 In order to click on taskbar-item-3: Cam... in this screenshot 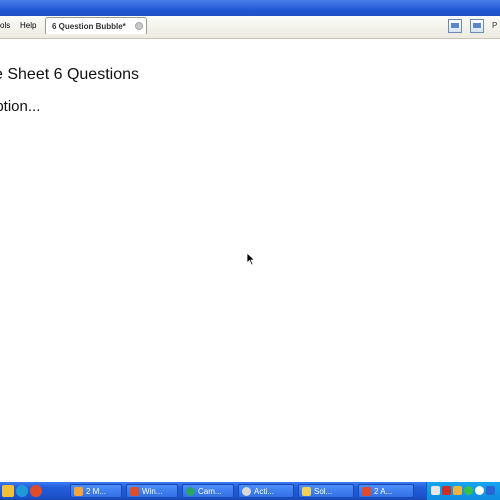, I will do `click(208, 491)`.